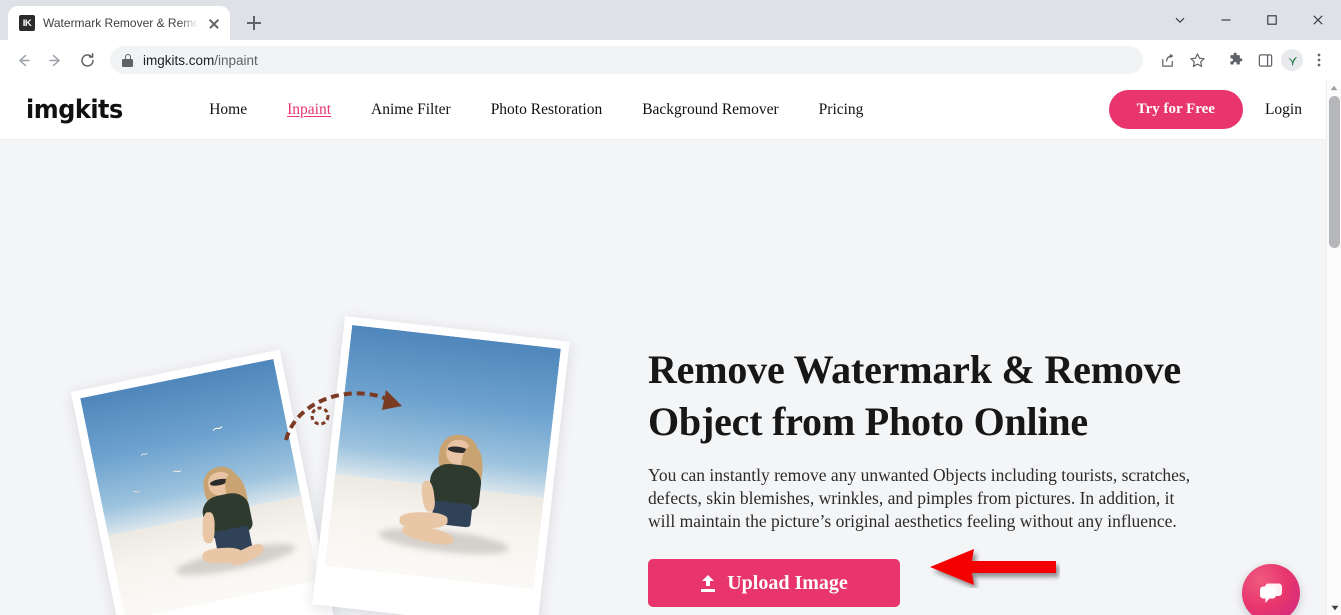 The width and height of the screenshot is (1341, 615). I want to click on tab-title: Watermark Remover & Remove \u2026, so click(120, 23).